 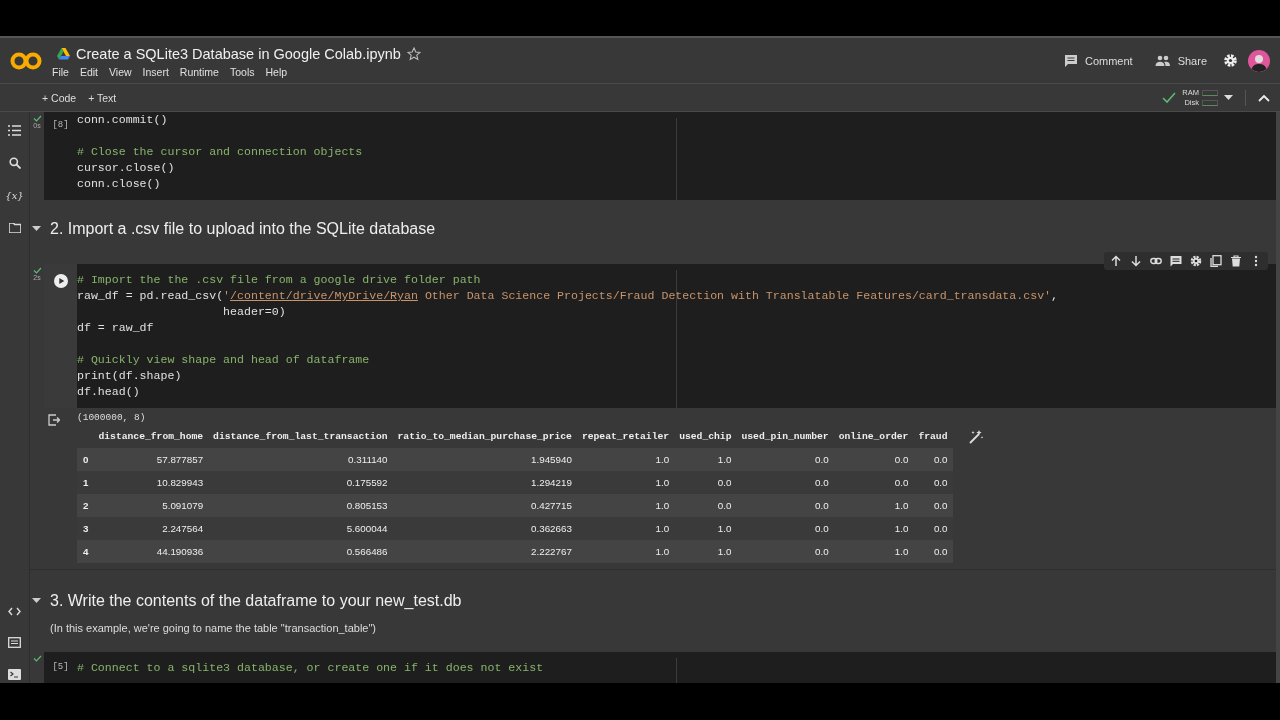 I want to click on table-of-contents-icon, so click(x=14, y=130).